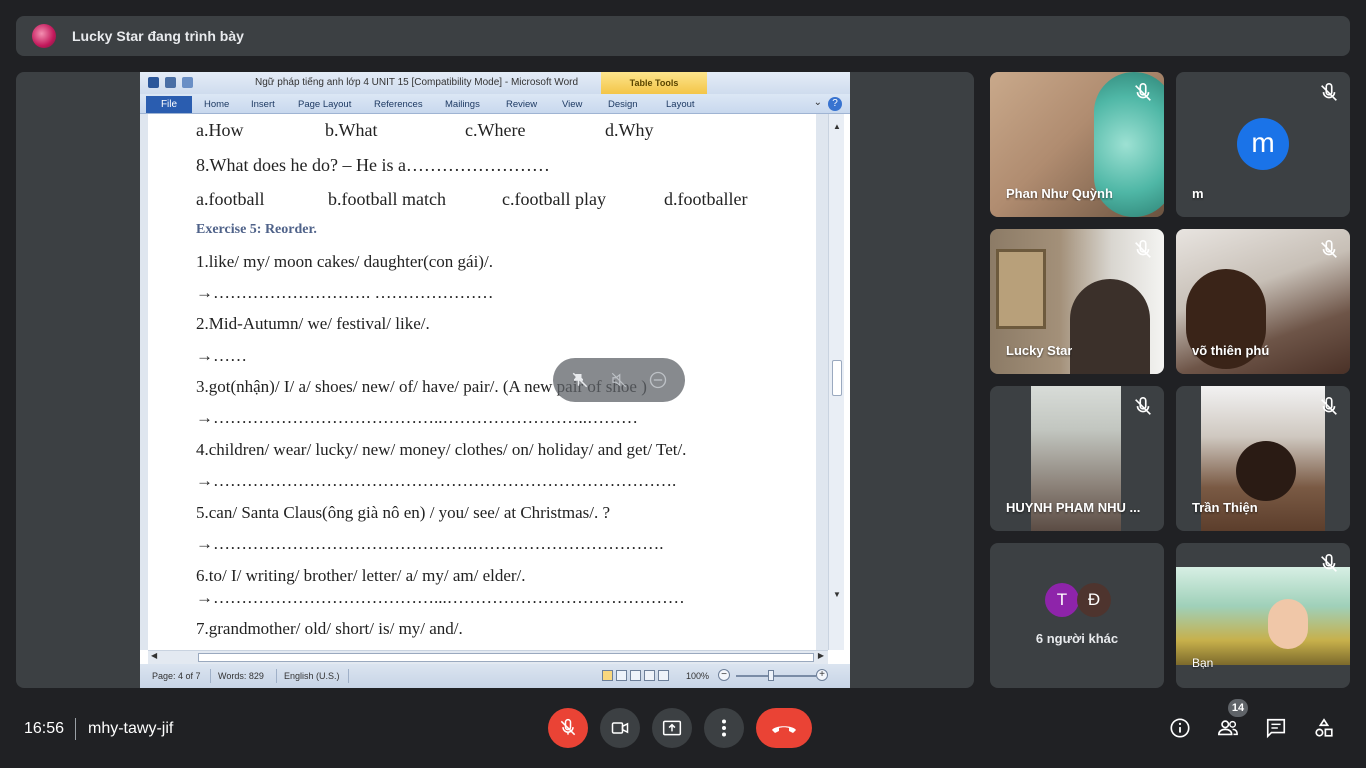 The width and height of the screenshot is (1366, 768). Describe the element at coordinates (462, 104) in the screenshot. I see `tab-mailings: Mailings` at that location.